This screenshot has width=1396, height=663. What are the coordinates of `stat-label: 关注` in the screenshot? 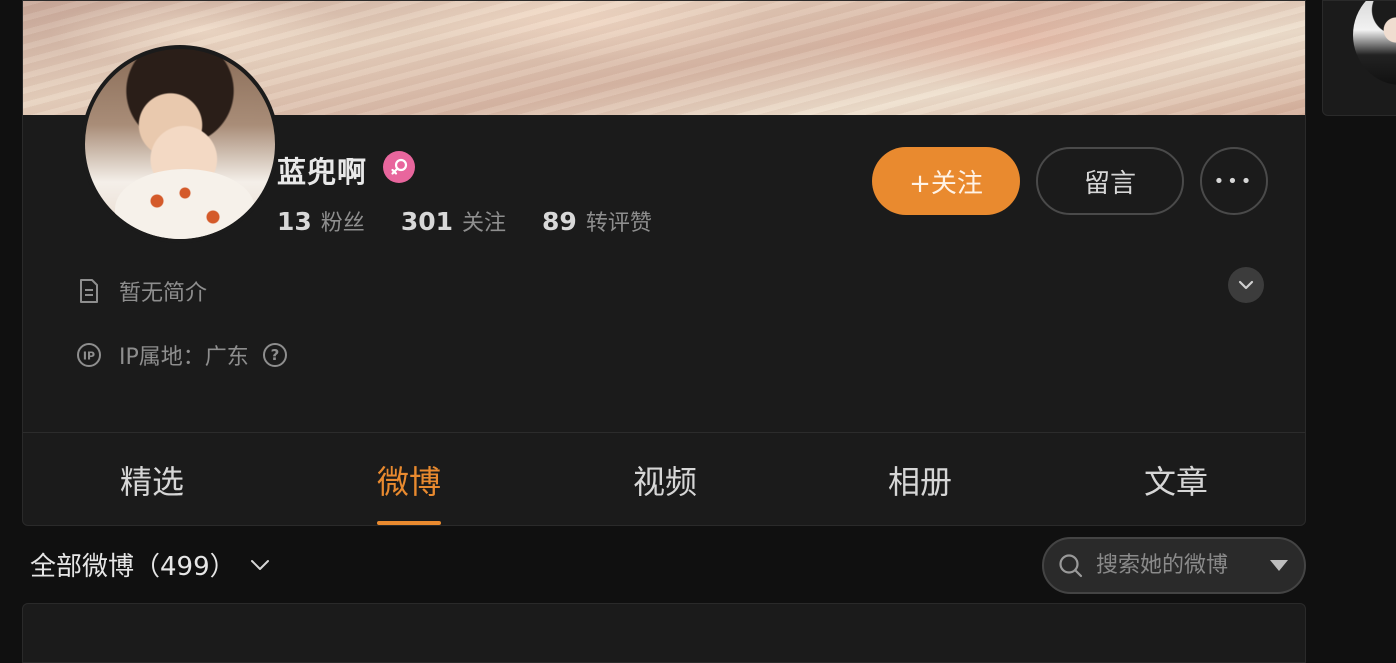 It's located at (484, 223).